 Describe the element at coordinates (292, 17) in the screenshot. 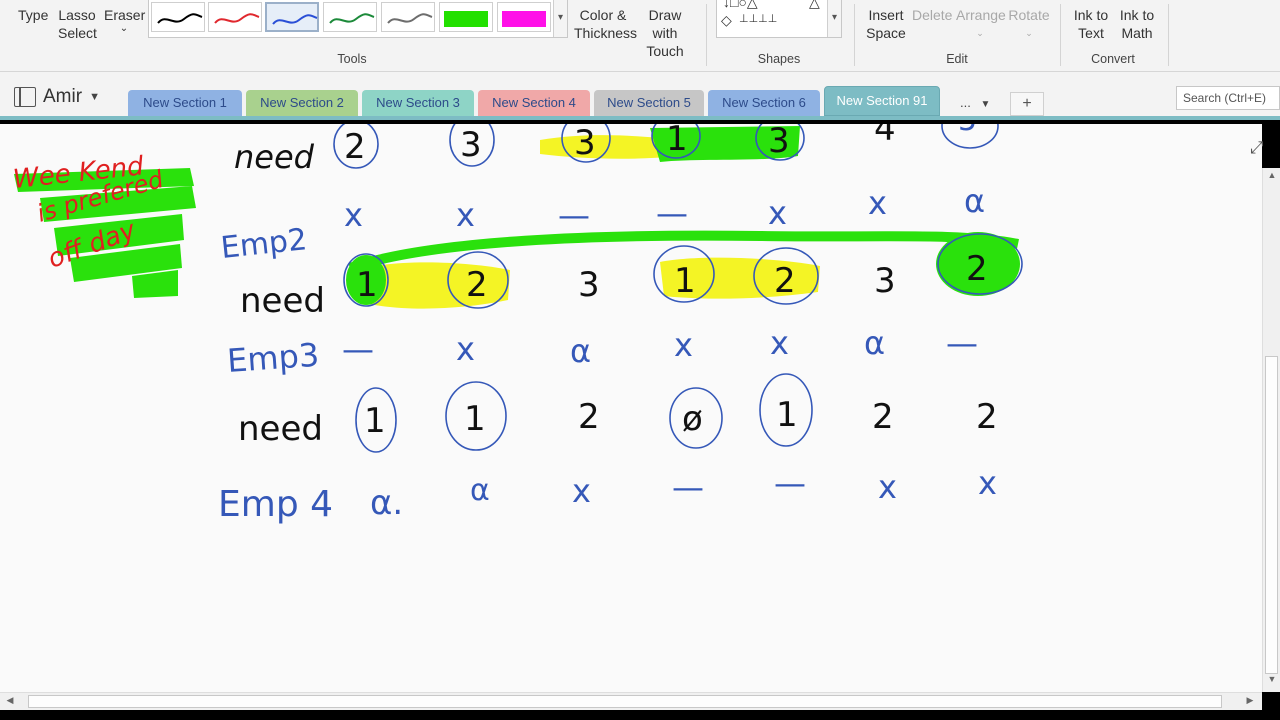

I see `pen-blue` at that location.